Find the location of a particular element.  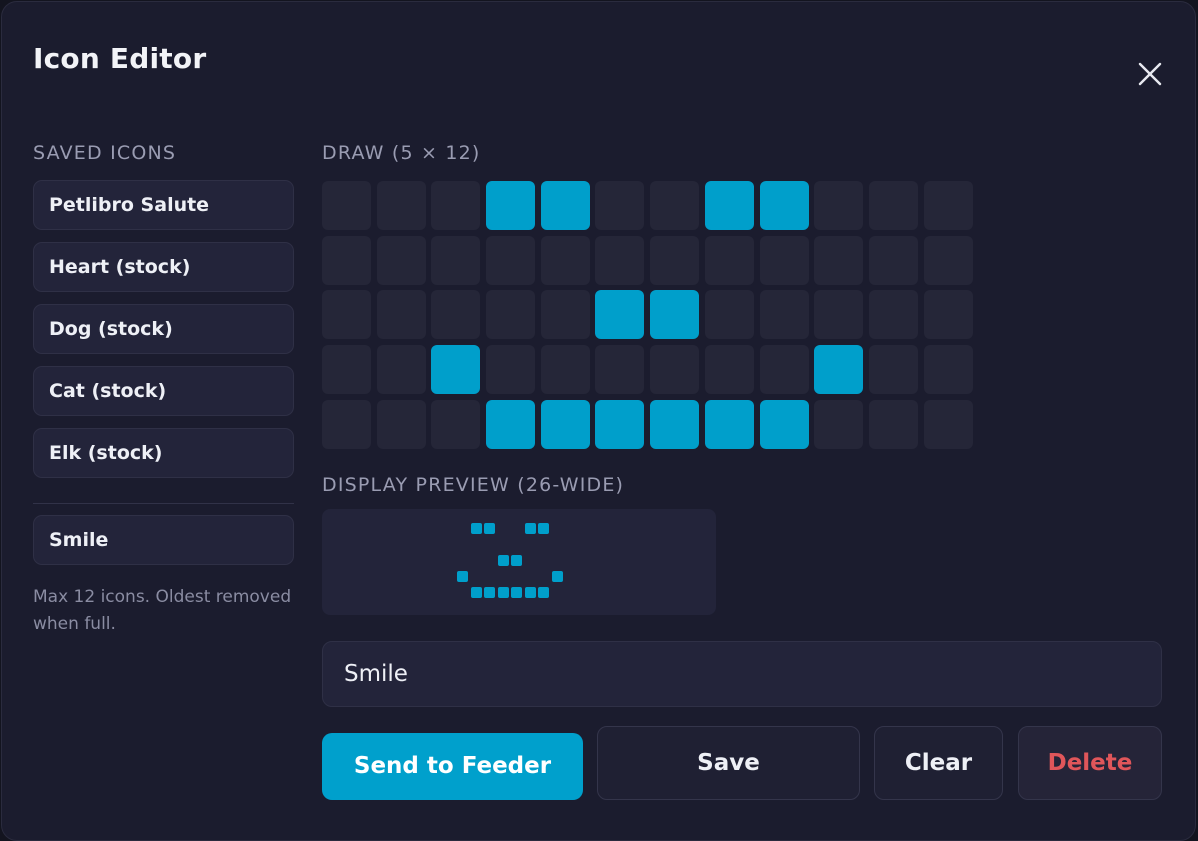

max-icons-hint: Max 12 icons. Oldest removed when full. is located at coordinates (162, 610).